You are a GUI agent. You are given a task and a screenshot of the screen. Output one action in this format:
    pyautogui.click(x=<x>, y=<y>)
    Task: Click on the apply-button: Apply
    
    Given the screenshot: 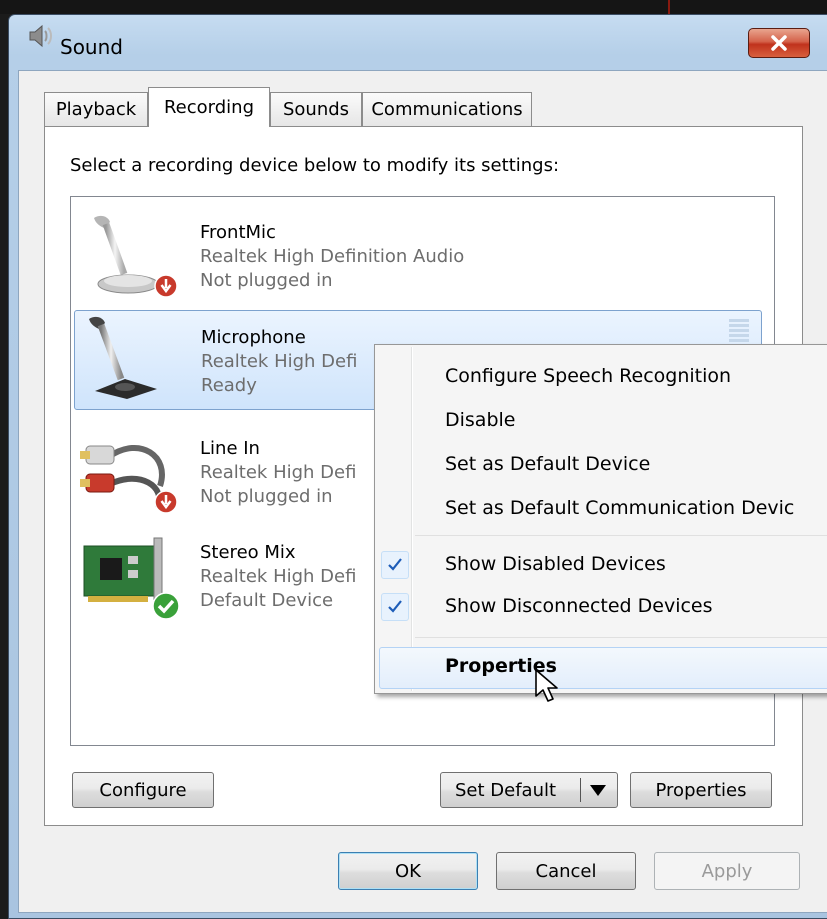 What is the action you would take?
    pyautogui.click(x=727, y=871)
    